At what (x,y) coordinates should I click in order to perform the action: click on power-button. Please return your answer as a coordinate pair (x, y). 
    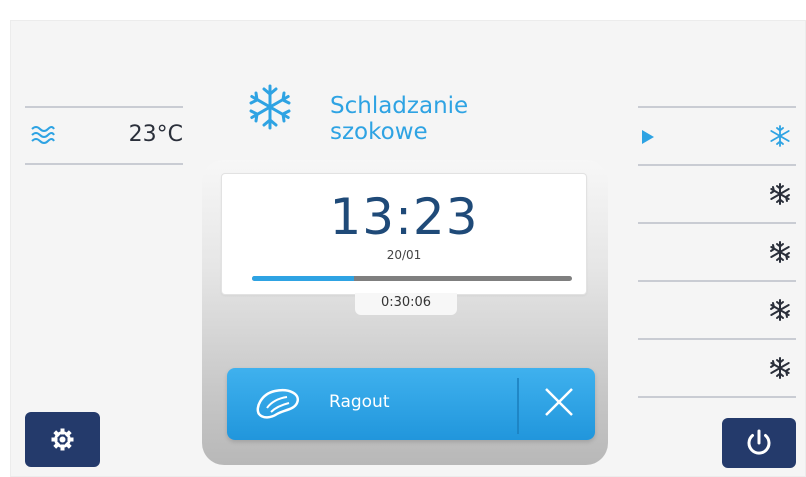
    Looking at the image, I should click on (759, 443).